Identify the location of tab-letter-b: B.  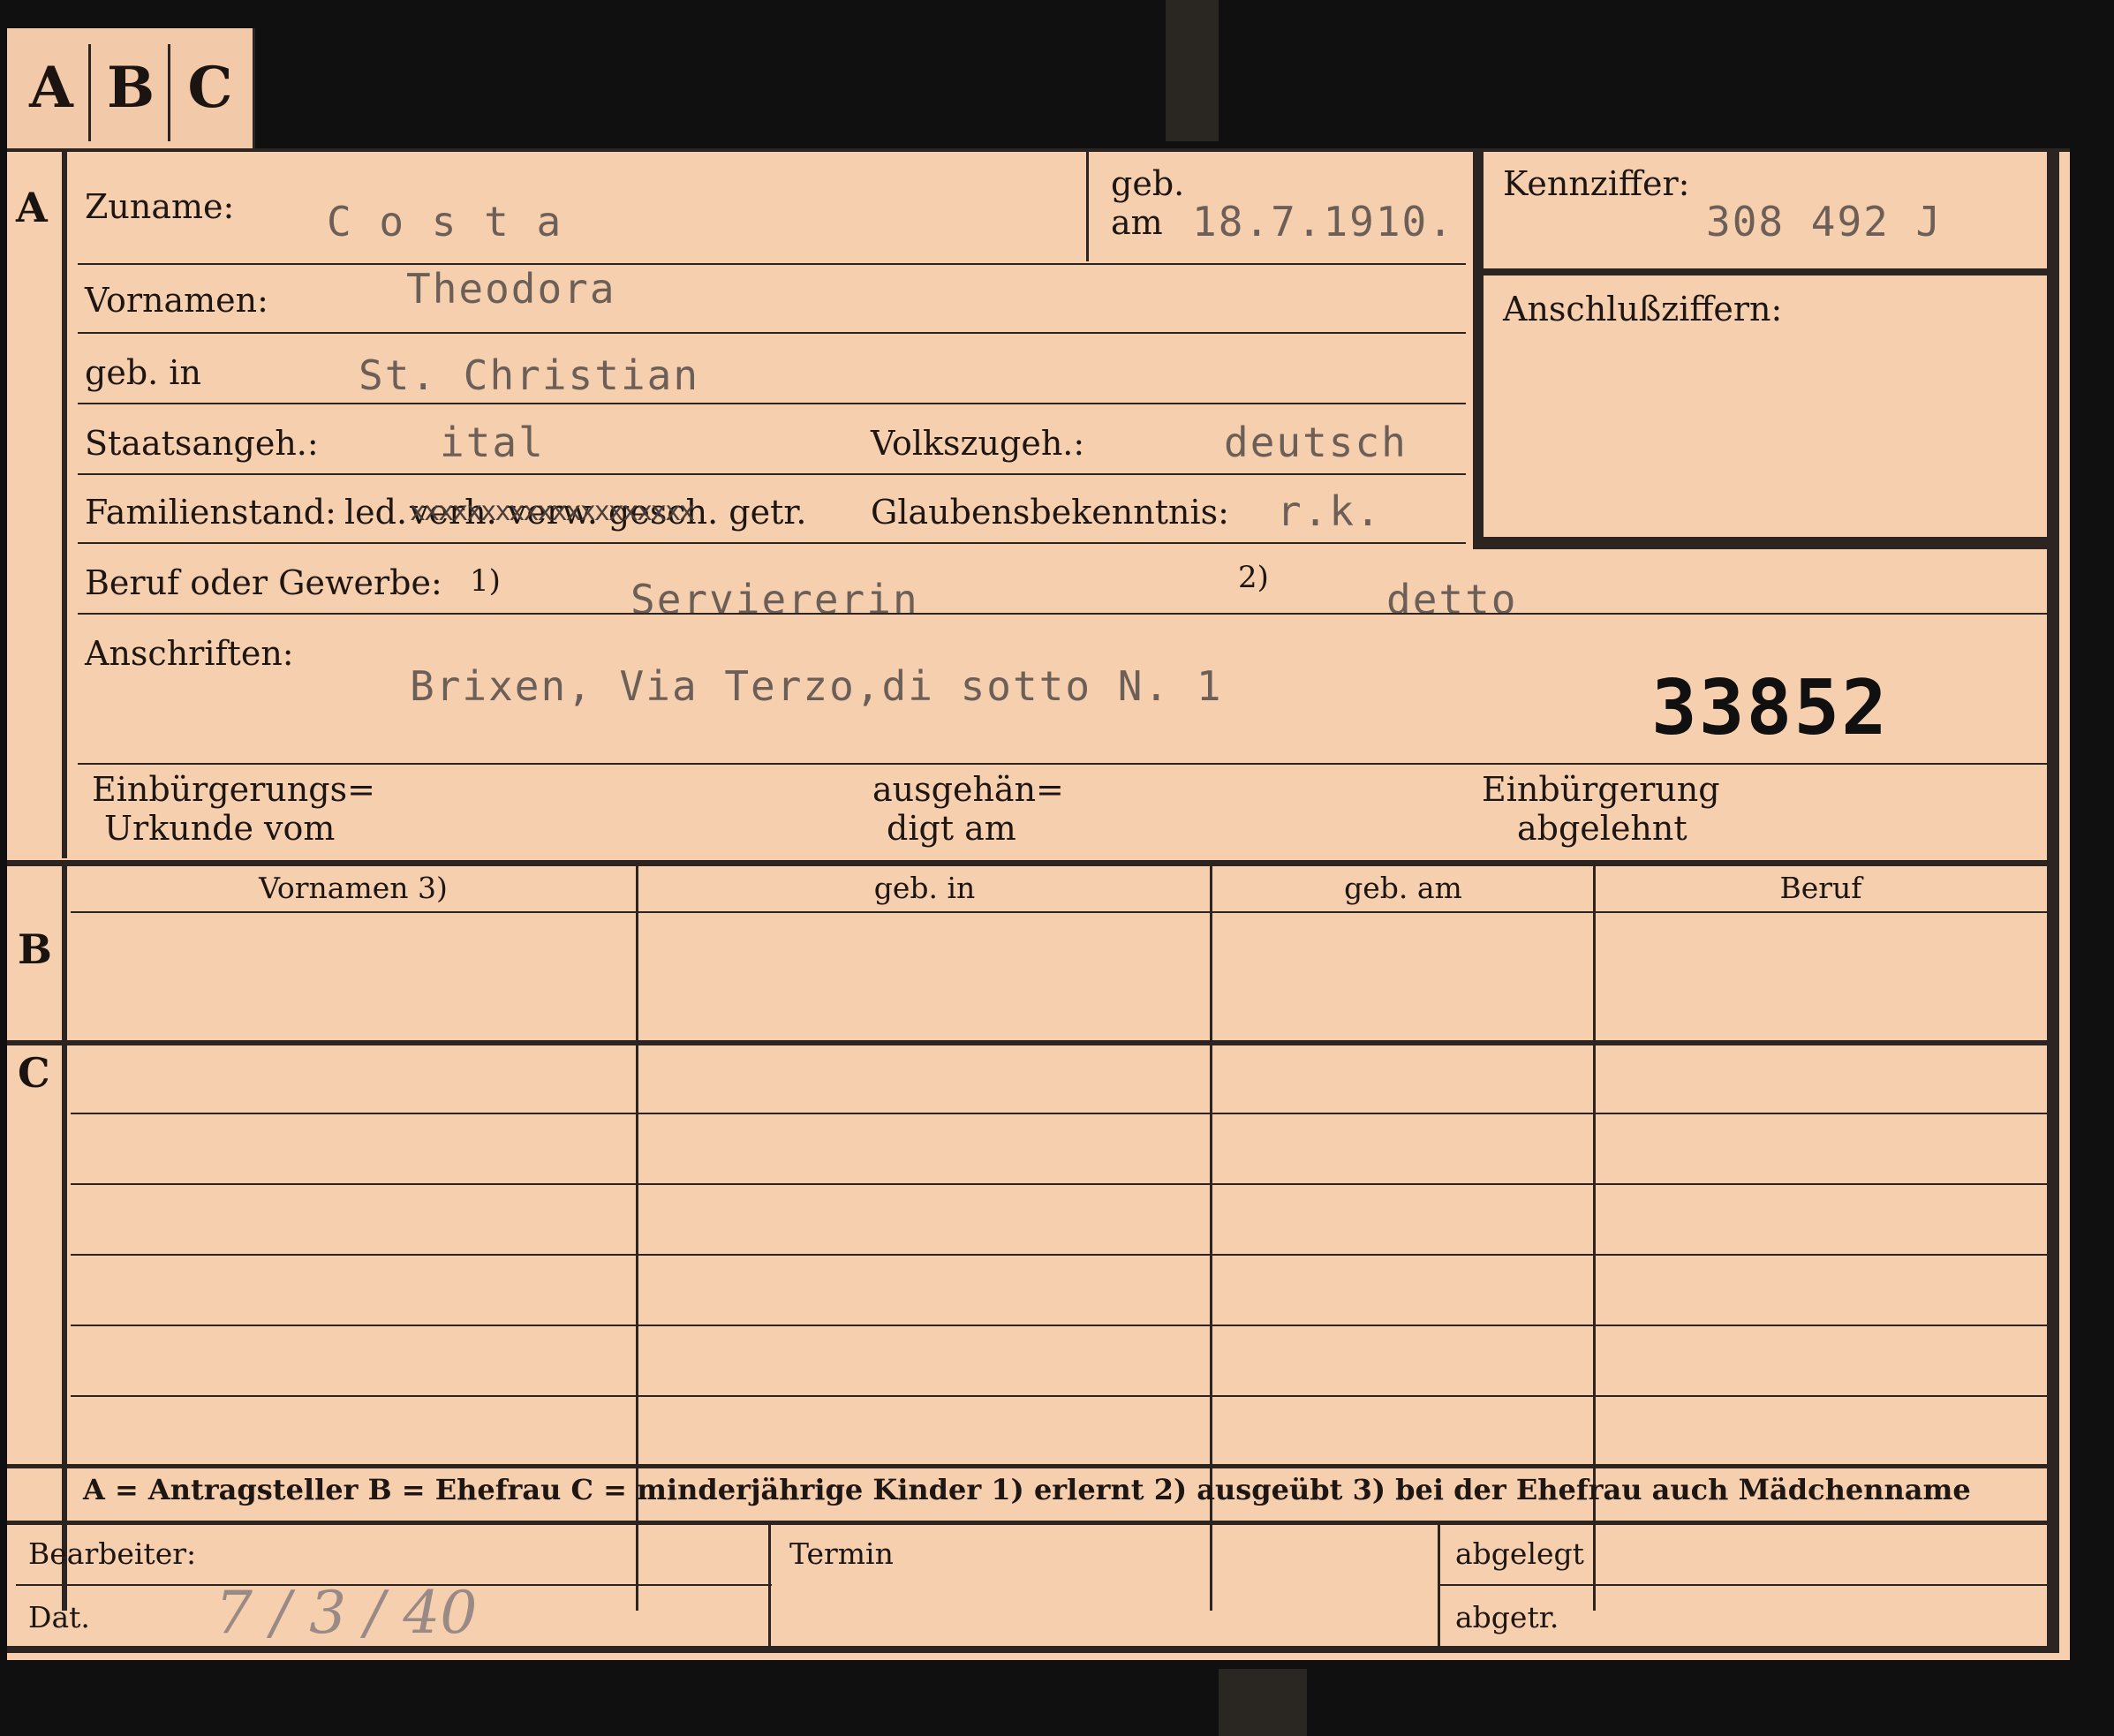
(130, 88).